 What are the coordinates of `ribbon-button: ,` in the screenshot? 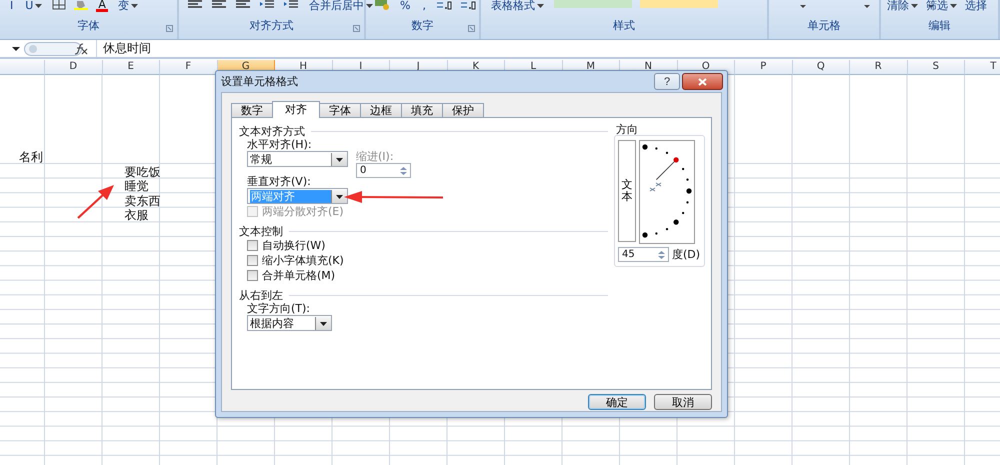 It's located at (424, 6).